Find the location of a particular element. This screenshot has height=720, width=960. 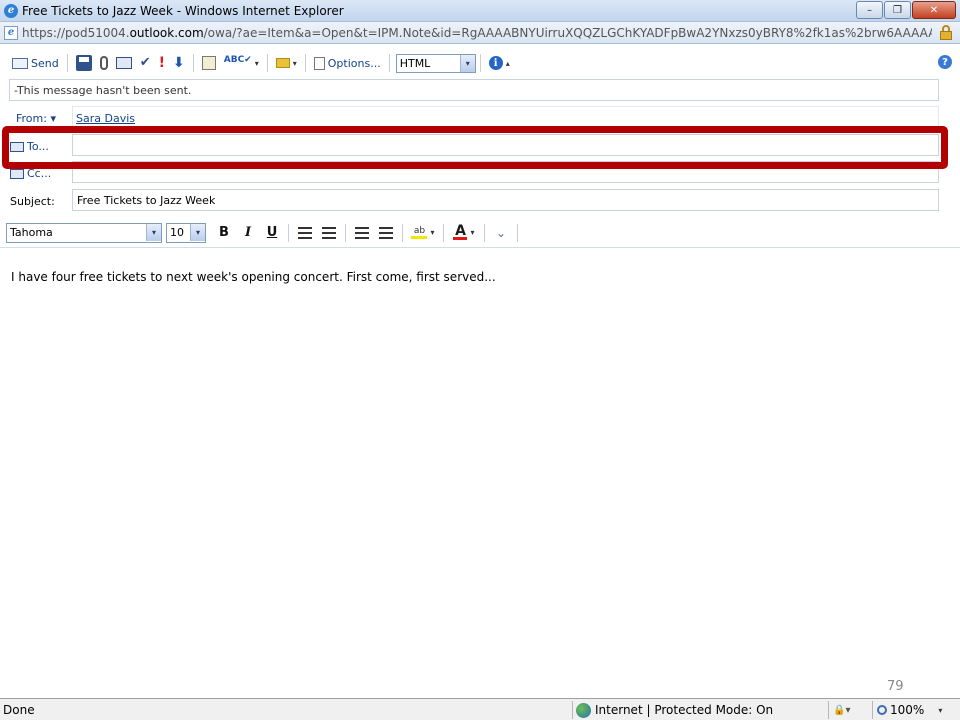

italic-button: I is located at coordinates (248, 233).